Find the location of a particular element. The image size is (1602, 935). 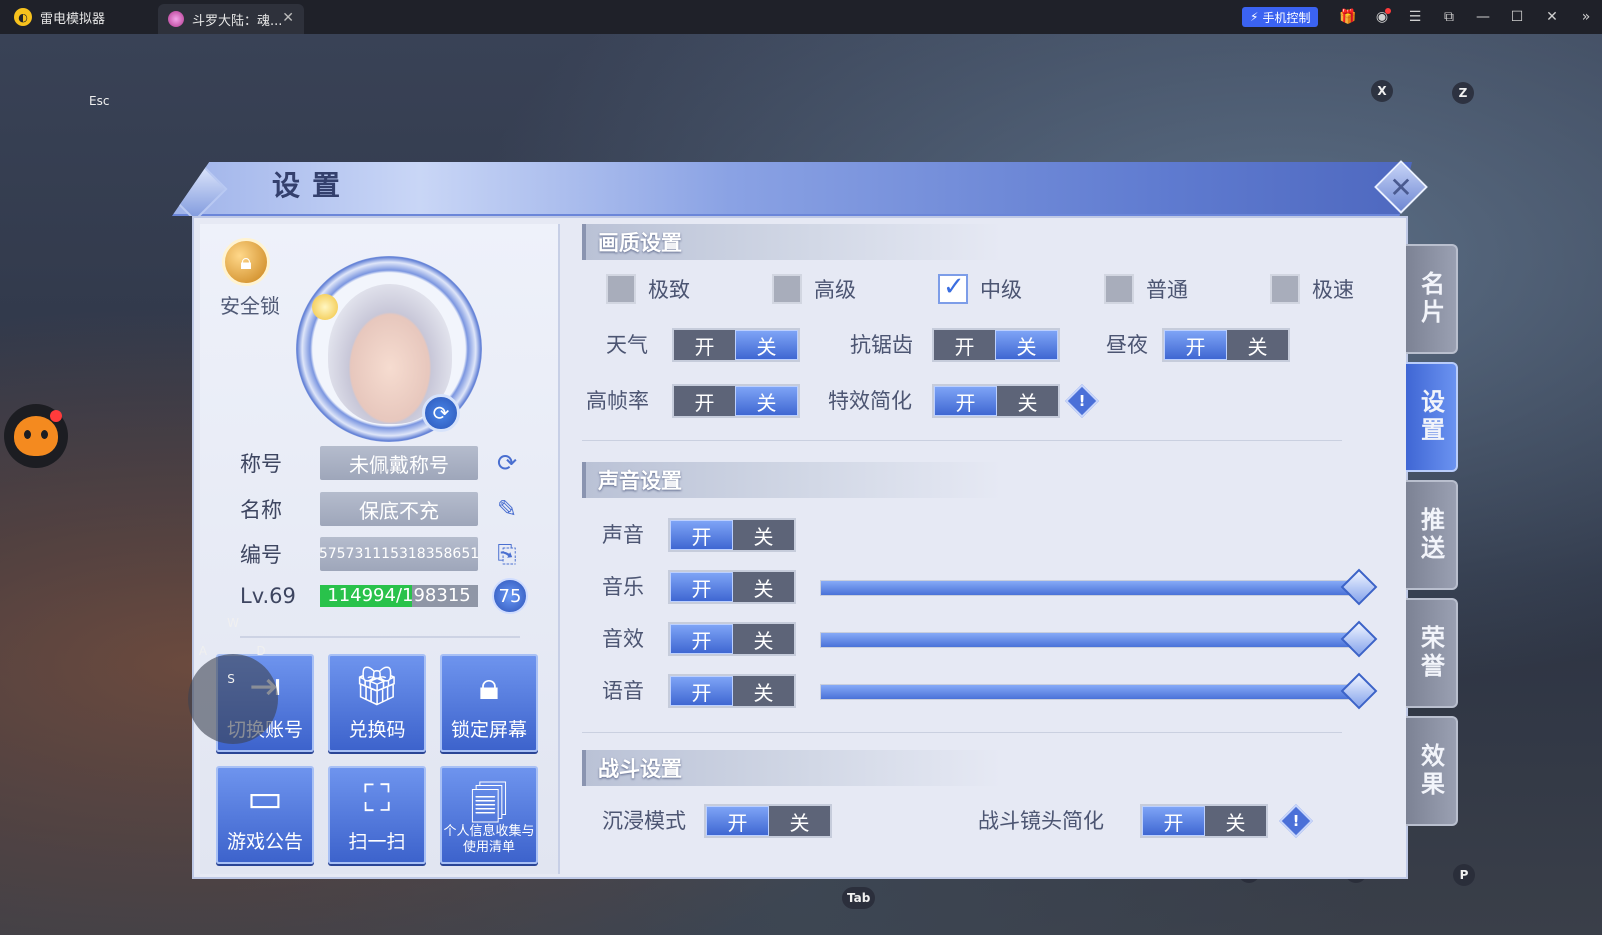

daynight-toggle: 开 关 is located at coordinates (1226, 345).